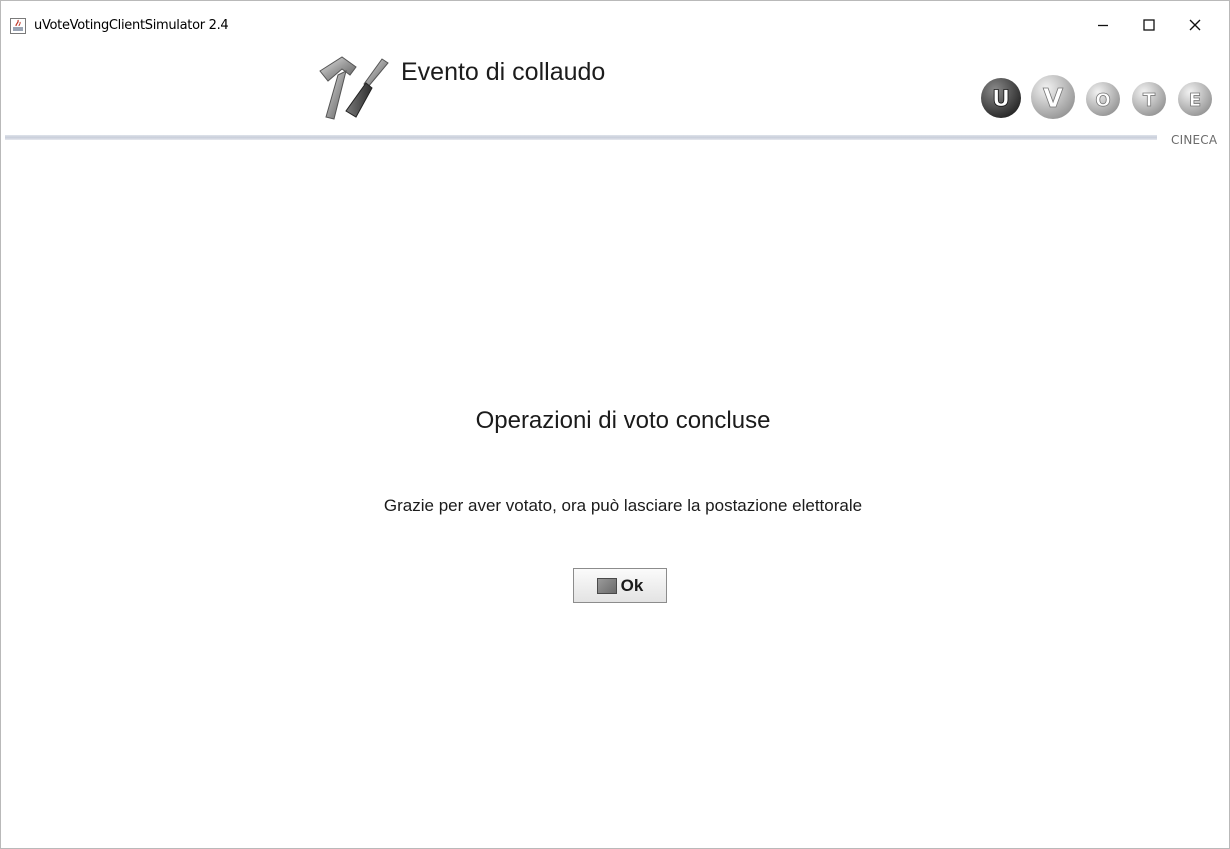 The width and height of the screenshot is (1230, 849). I want to click on minimize-icon, so click(1103, 25).